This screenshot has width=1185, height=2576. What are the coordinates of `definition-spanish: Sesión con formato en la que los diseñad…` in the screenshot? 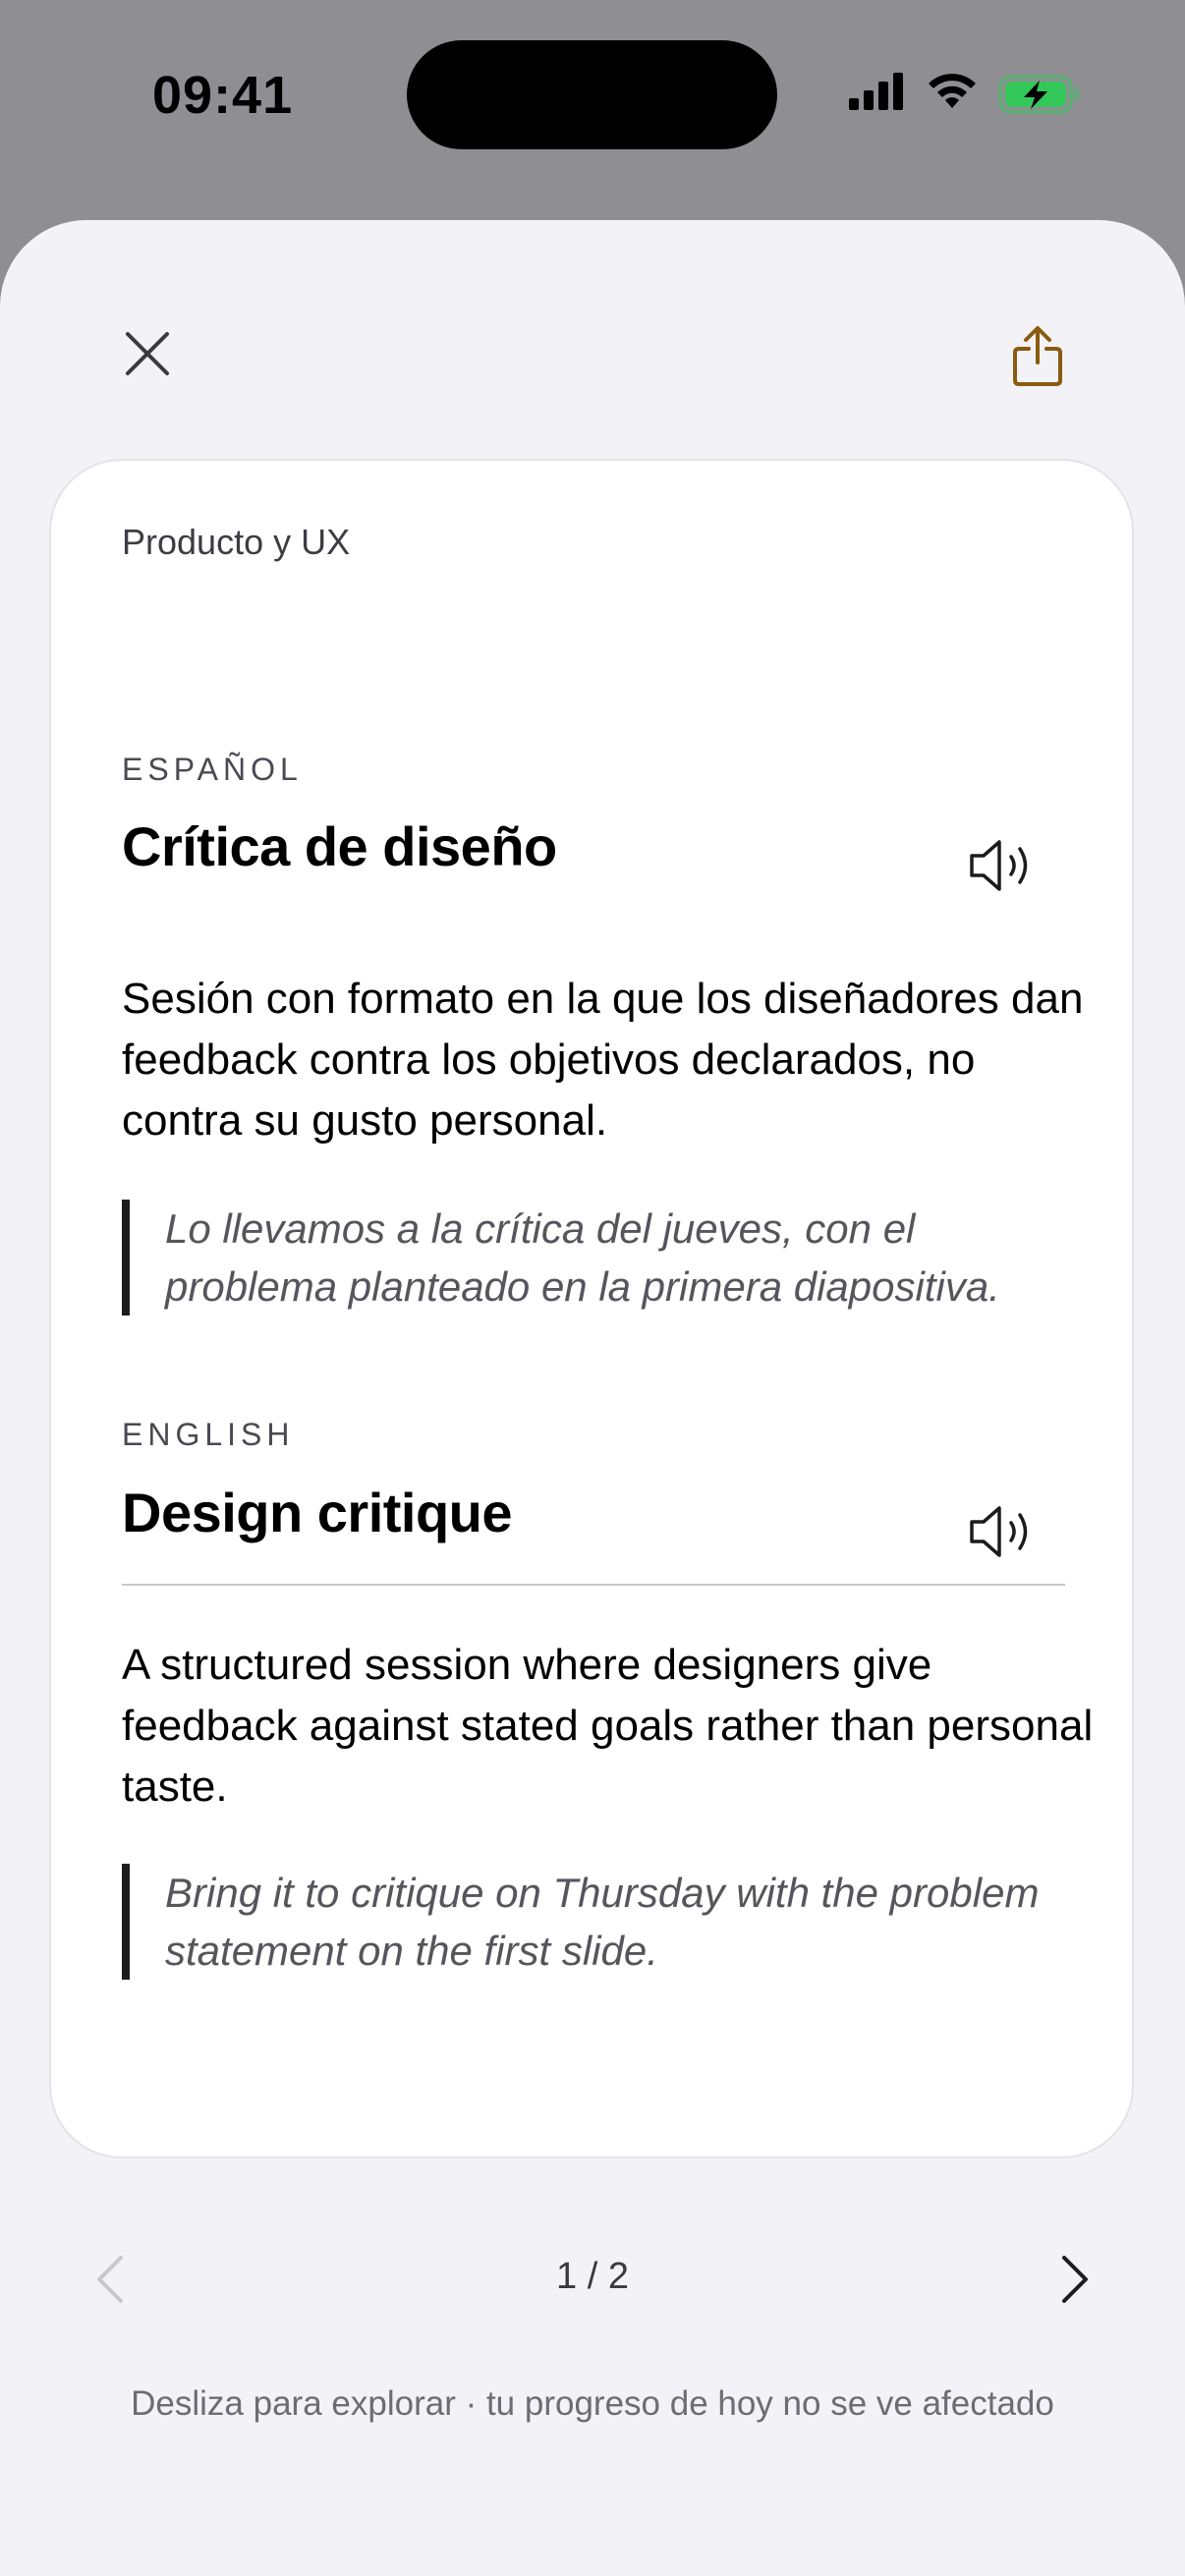 It's located at (603, 1060).